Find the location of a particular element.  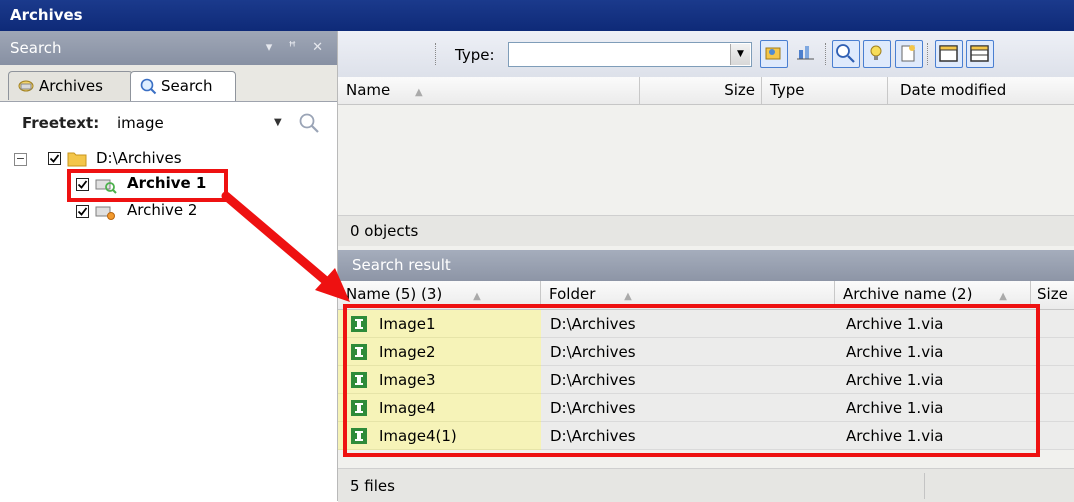

annotation-arrow is located at coordinates (285, 246).